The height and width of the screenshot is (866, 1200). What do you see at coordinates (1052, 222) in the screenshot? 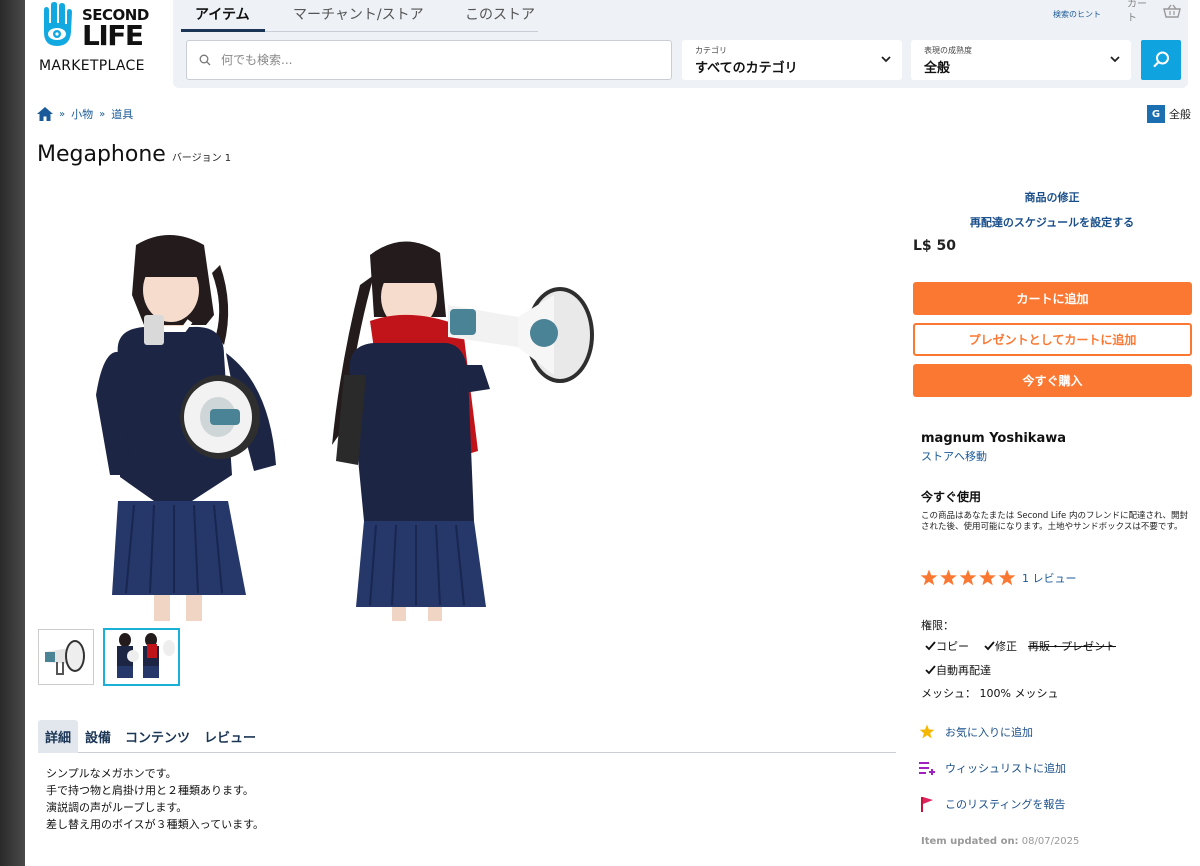
I see `schedule-redelivery-link: 再配達のスケジュールを設定する` at bounding box center [1052, 222].